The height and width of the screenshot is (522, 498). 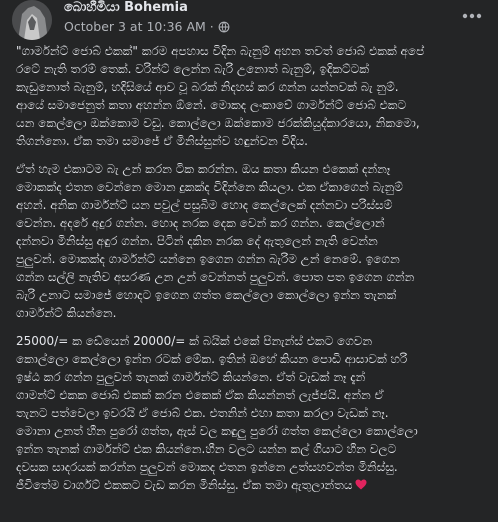 I want to click on heart-icon, so click(x=361, y=484).